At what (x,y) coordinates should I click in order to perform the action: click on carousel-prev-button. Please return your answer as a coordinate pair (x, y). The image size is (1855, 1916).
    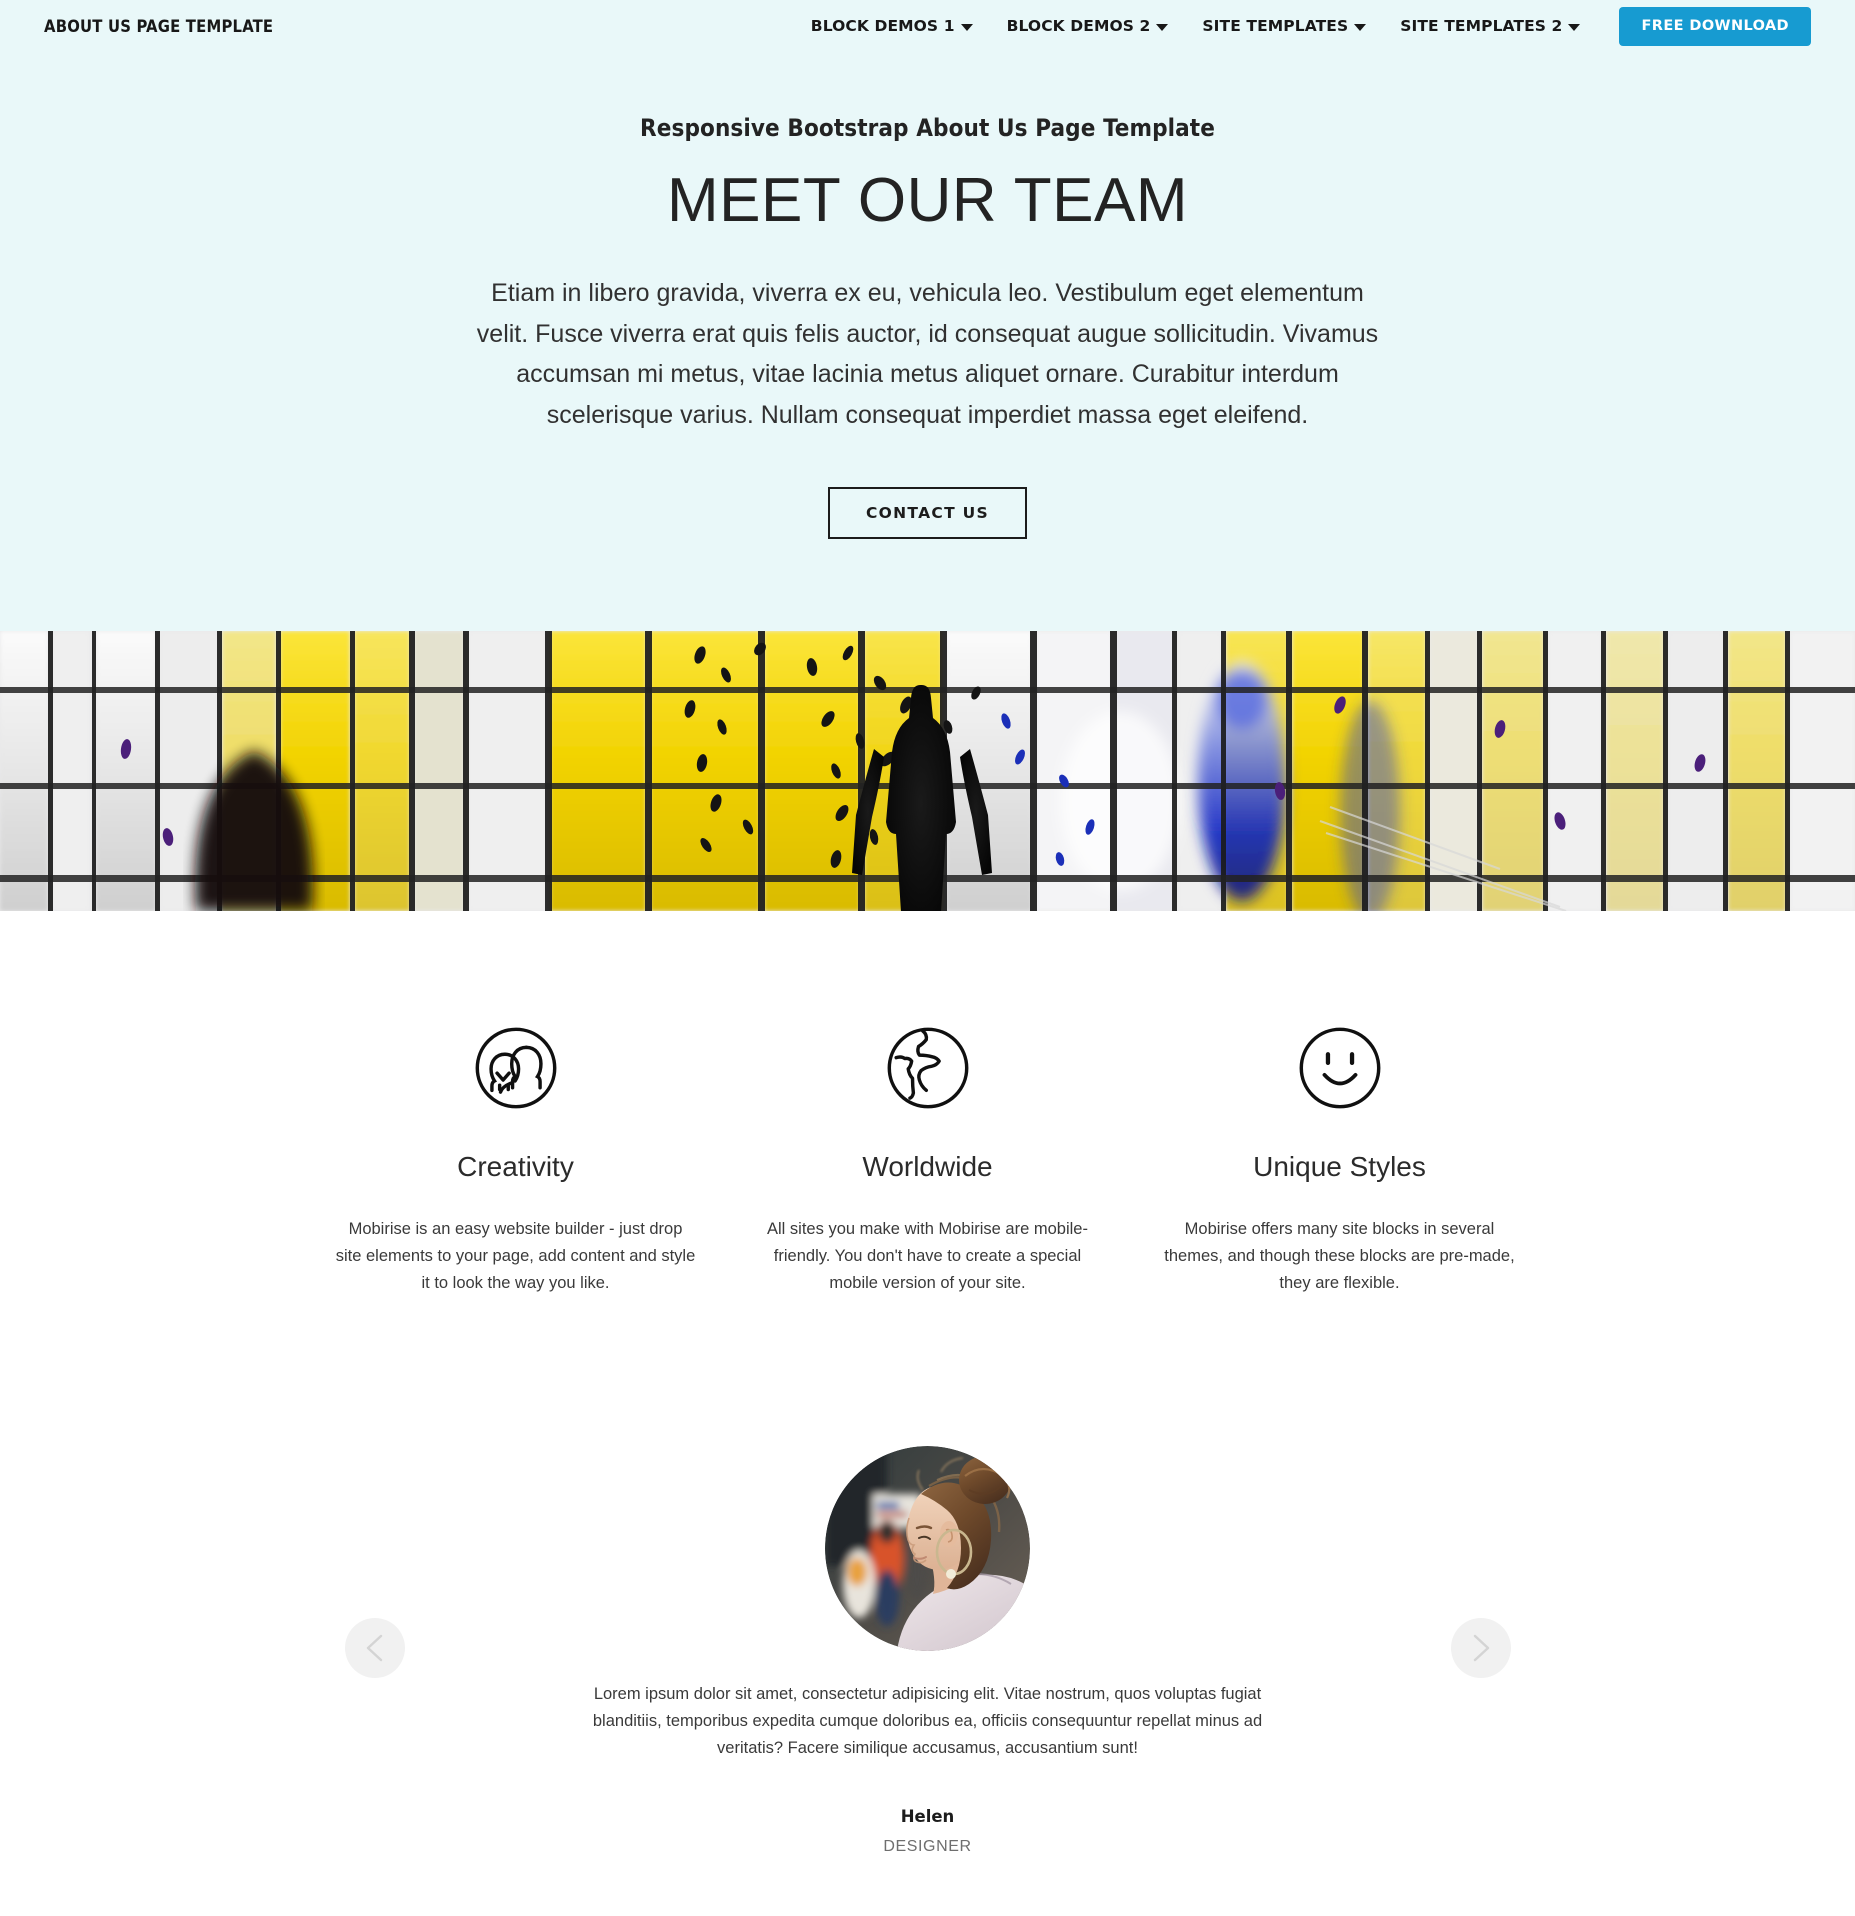
    Looking at the image, I should click on (374, 1648).